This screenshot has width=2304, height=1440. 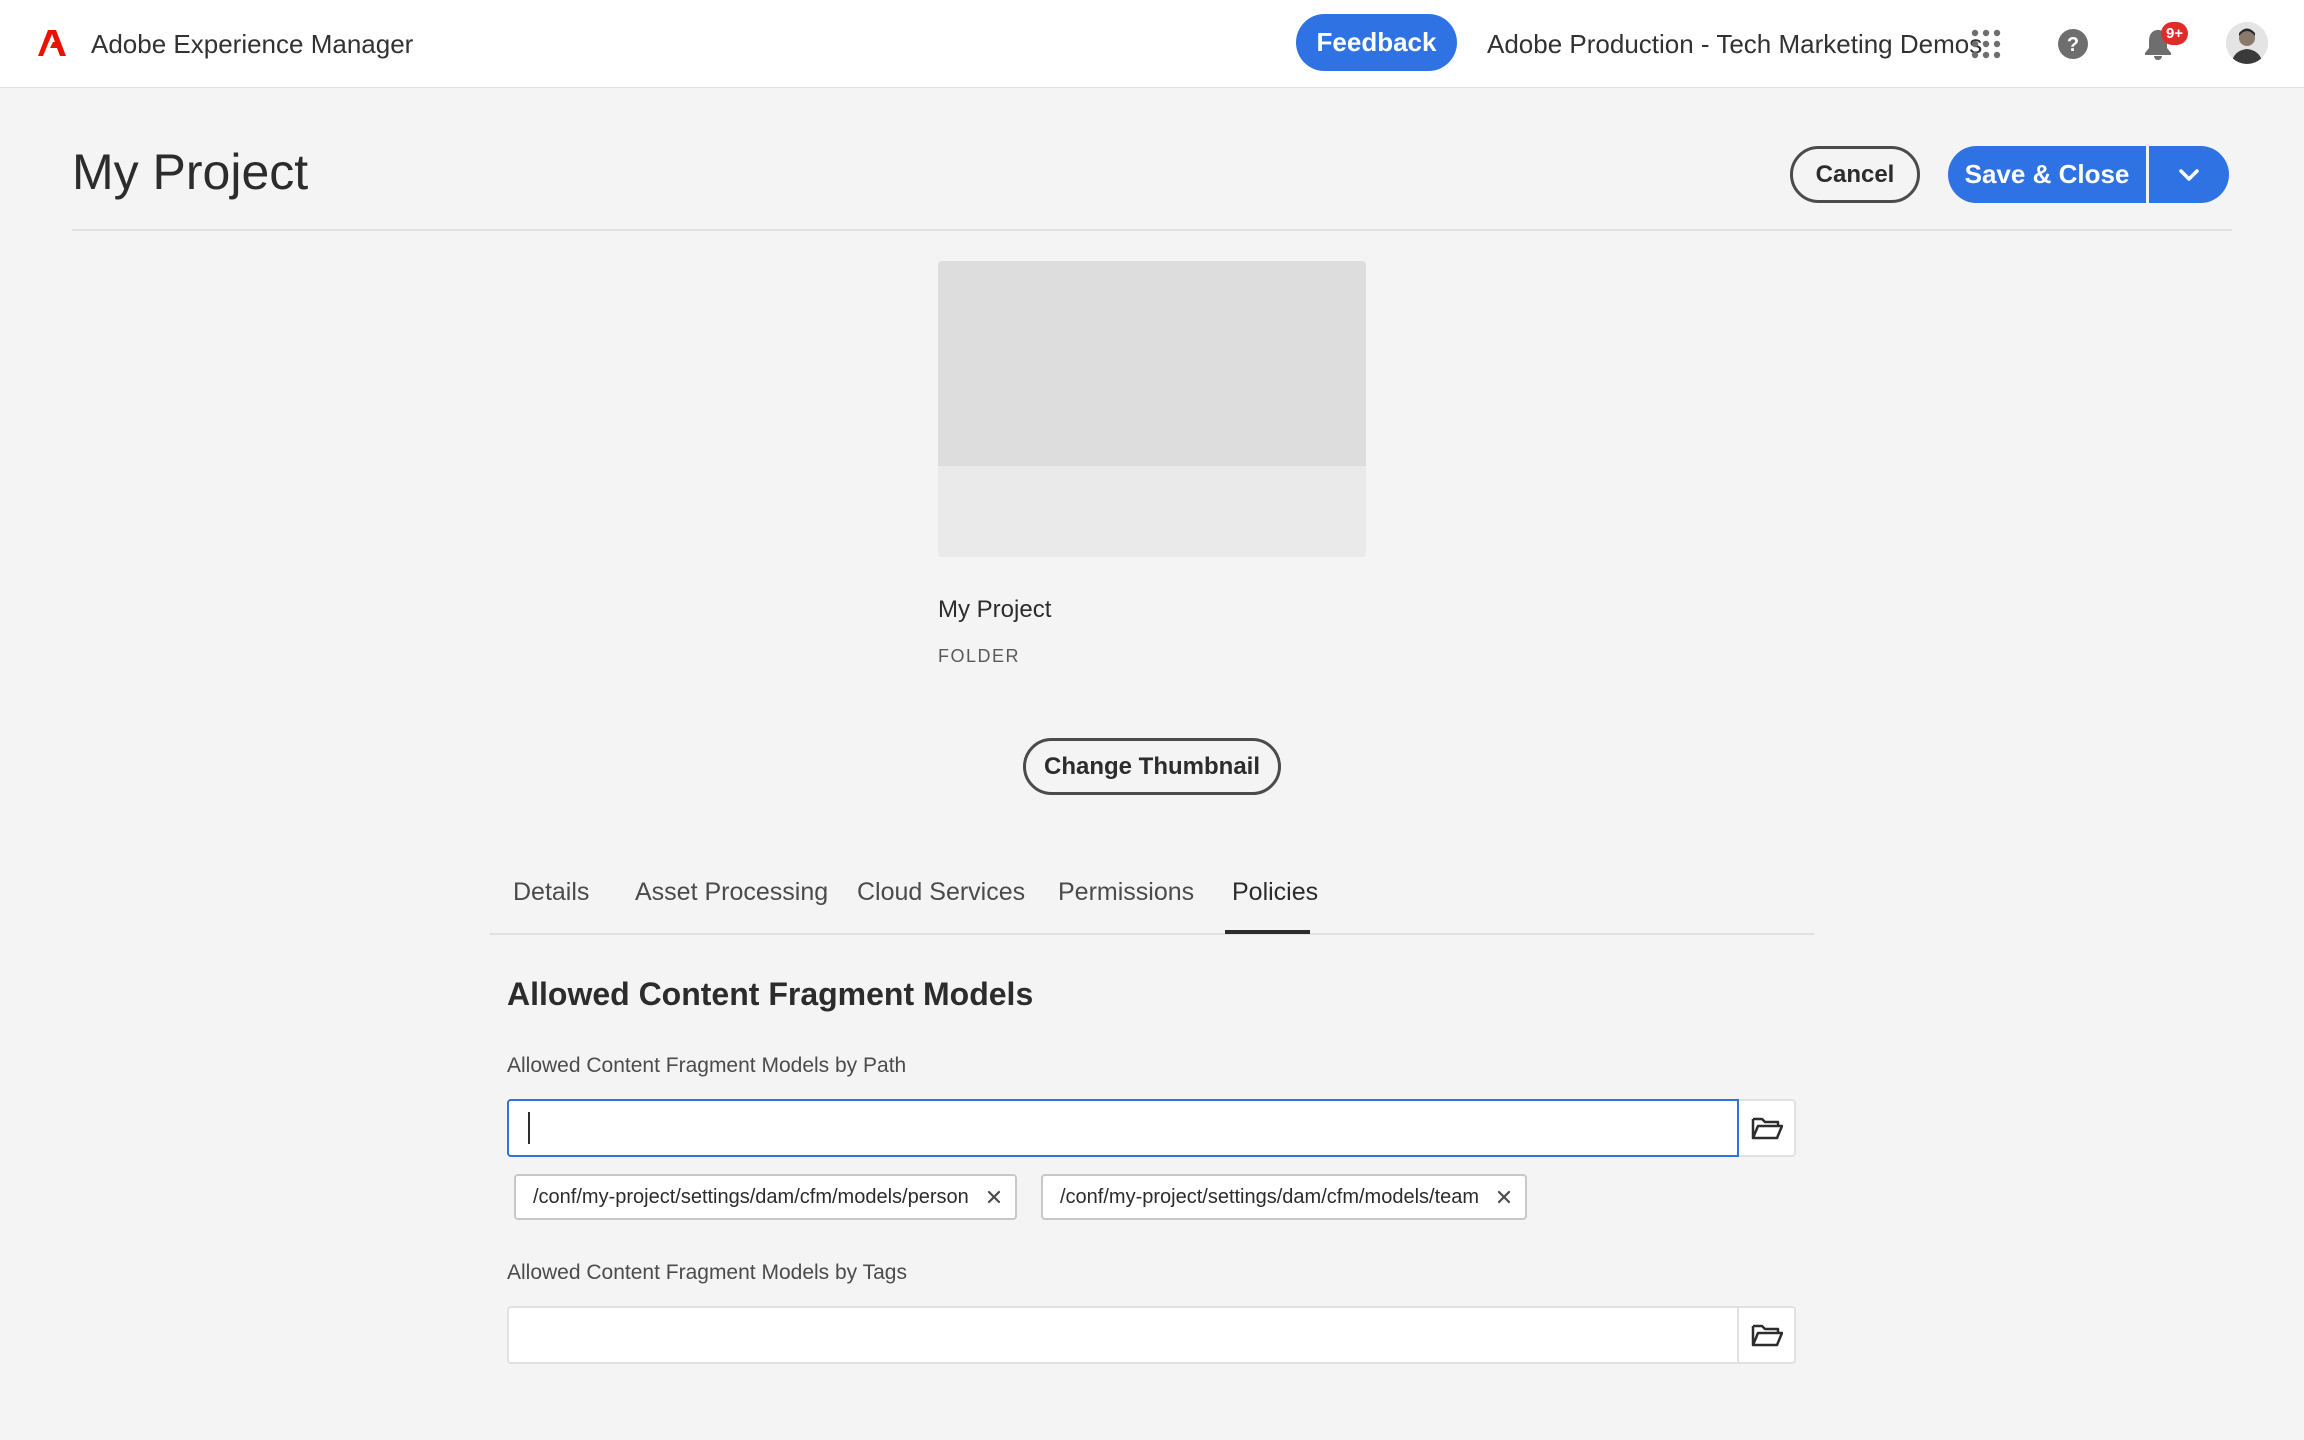 What do you see at coordinates (1275, 897) in the screenshot?
I see `tab-policies: Policies` at bounding box center [1275, 897].